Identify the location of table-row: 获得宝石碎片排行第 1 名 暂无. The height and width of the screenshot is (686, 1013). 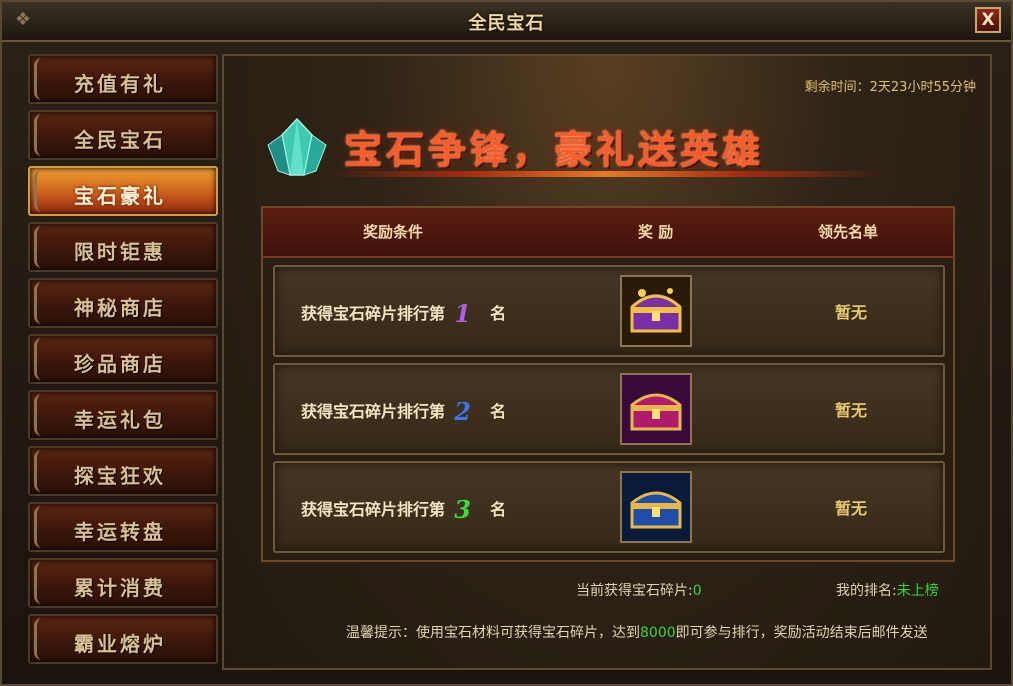
(609, 311).